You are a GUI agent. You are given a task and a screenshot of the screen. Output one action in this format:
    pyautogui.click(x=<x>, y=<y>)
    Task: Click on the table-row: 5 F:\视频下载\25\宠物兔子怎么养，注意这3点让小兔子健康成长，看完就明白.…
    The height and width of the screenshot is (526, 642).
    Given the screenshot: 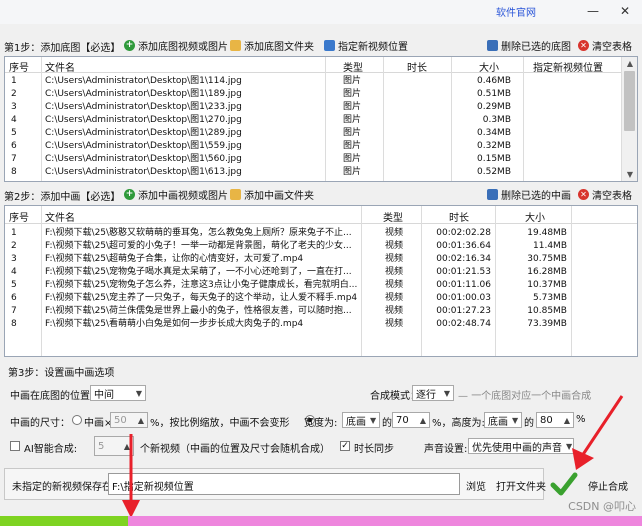 What is the action you would take?
    pyautogui.click(x=321, y=285)
    